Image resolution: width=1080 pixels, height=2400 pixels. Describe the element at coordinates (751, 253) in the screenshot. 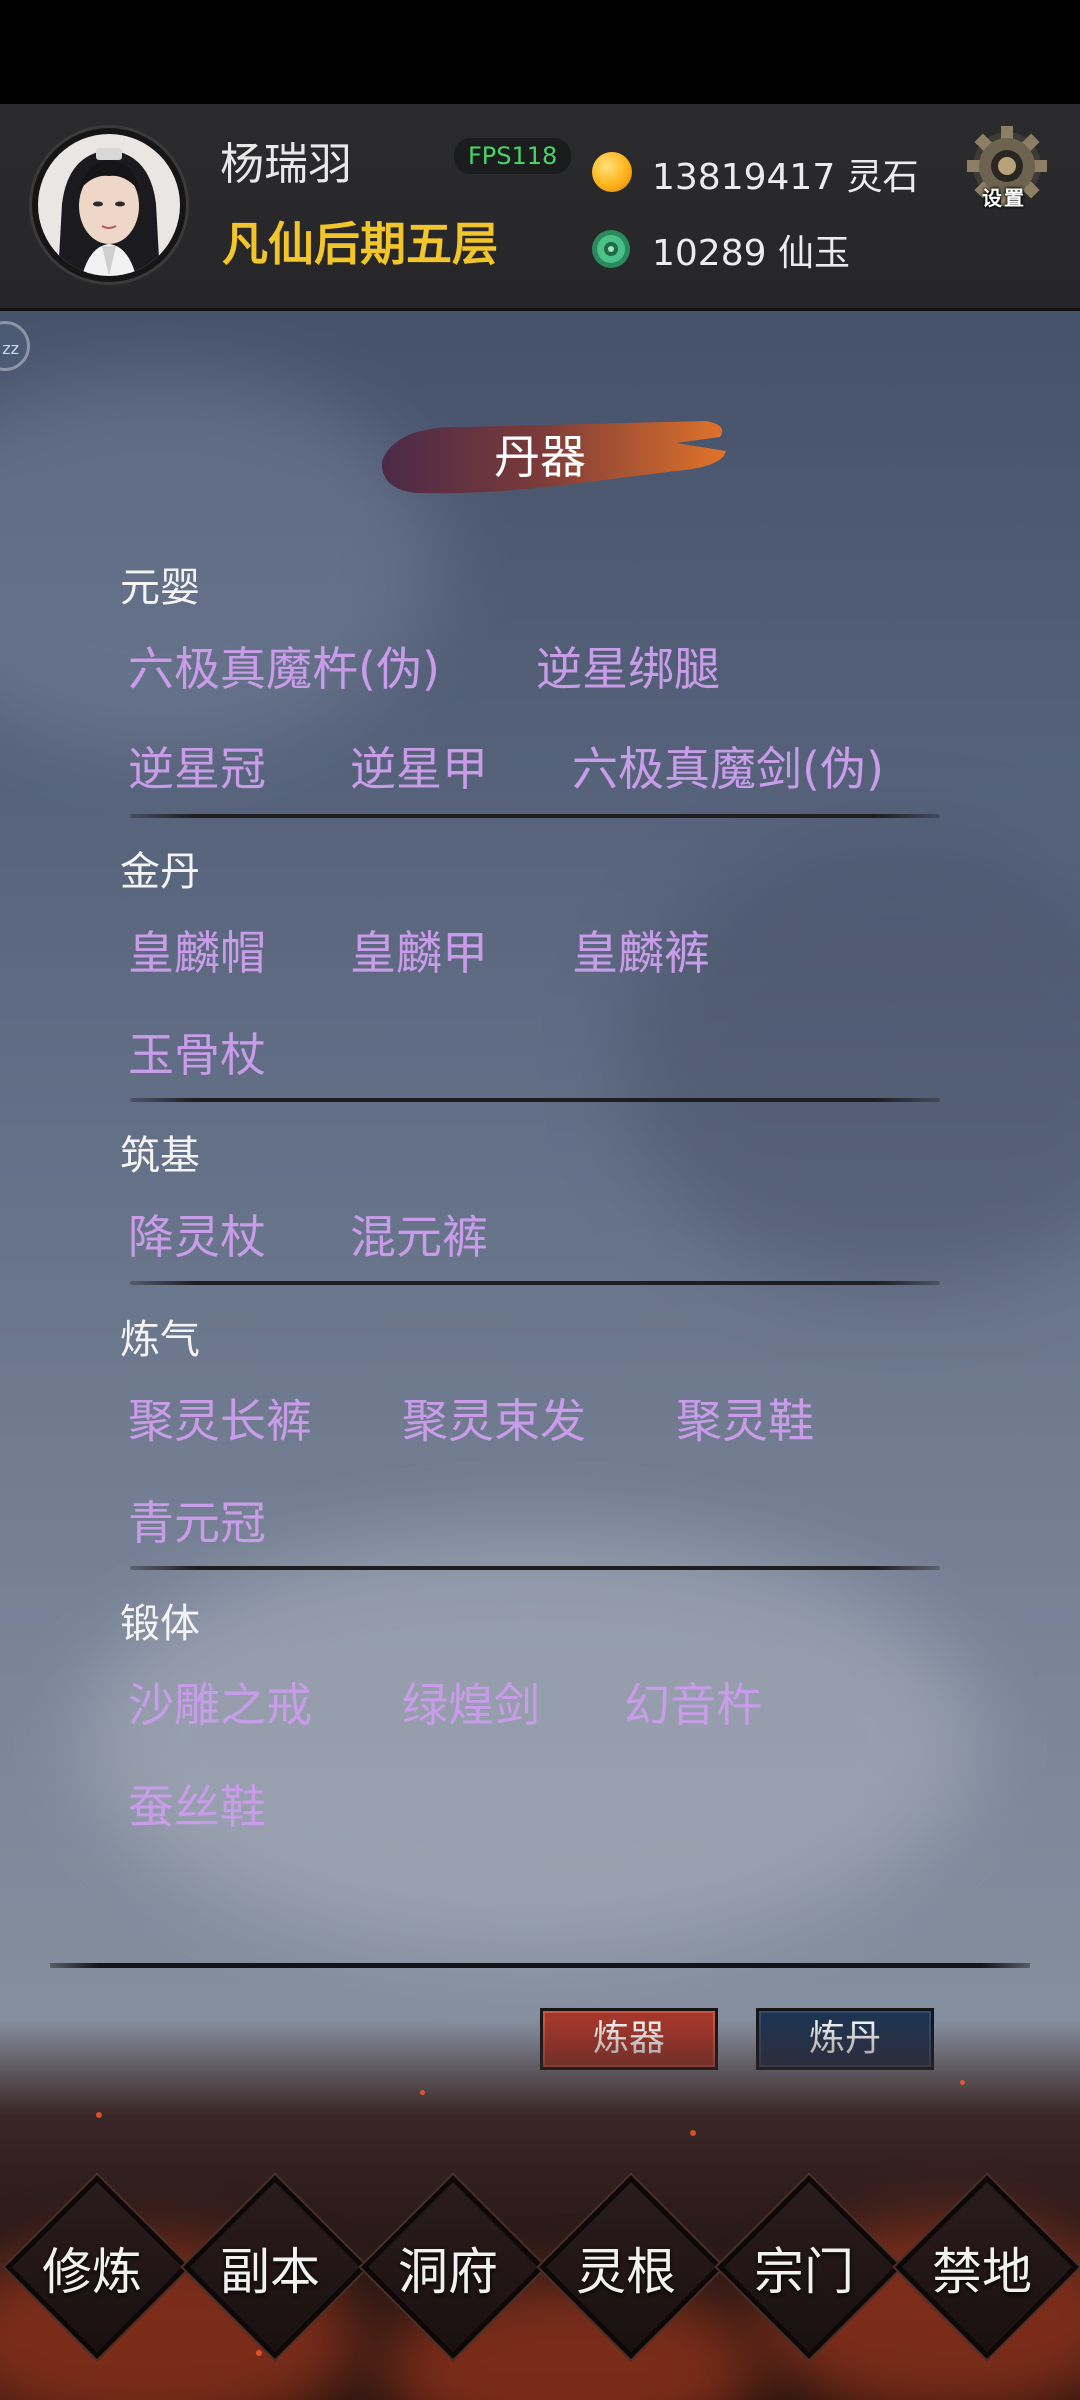

I see `jade-count: 10289 仙玉` at that location.